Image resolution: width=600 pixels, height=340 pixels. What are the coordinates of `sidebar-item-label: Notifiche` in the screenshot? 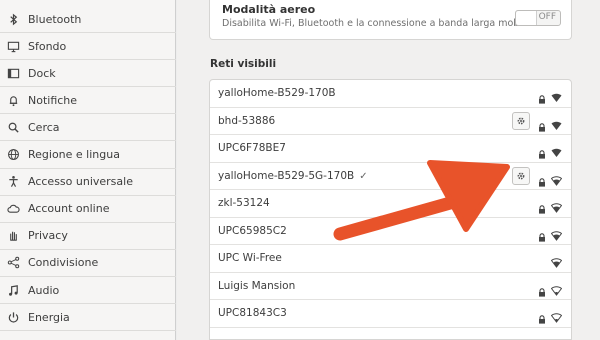 It's located at (53, 100).